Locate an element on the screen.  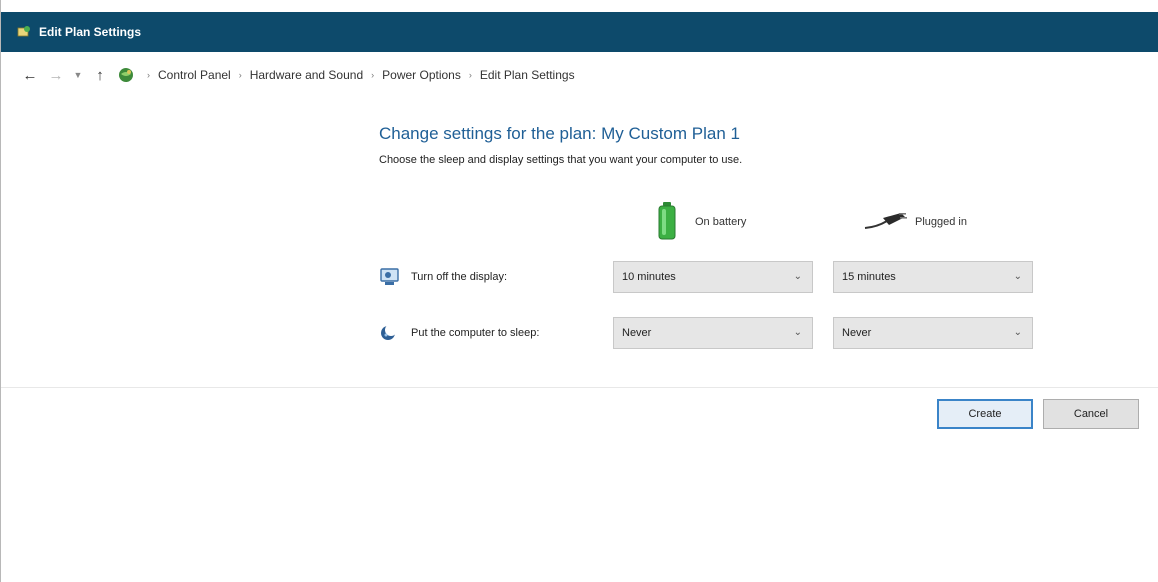
setting-row-turn-off-display: Turn off the display: is located at coordinates (496, 277).